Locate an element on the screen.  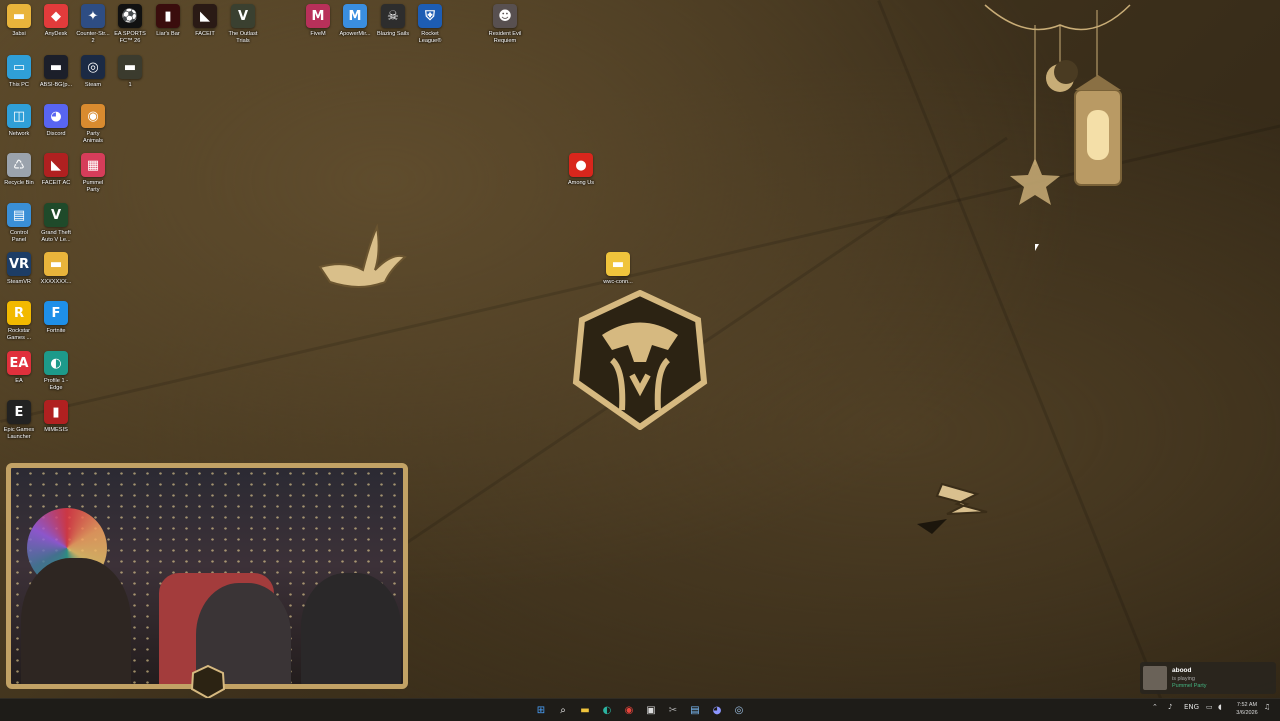
desktop-icon-label: This PC is located at coordinates (19, 85).